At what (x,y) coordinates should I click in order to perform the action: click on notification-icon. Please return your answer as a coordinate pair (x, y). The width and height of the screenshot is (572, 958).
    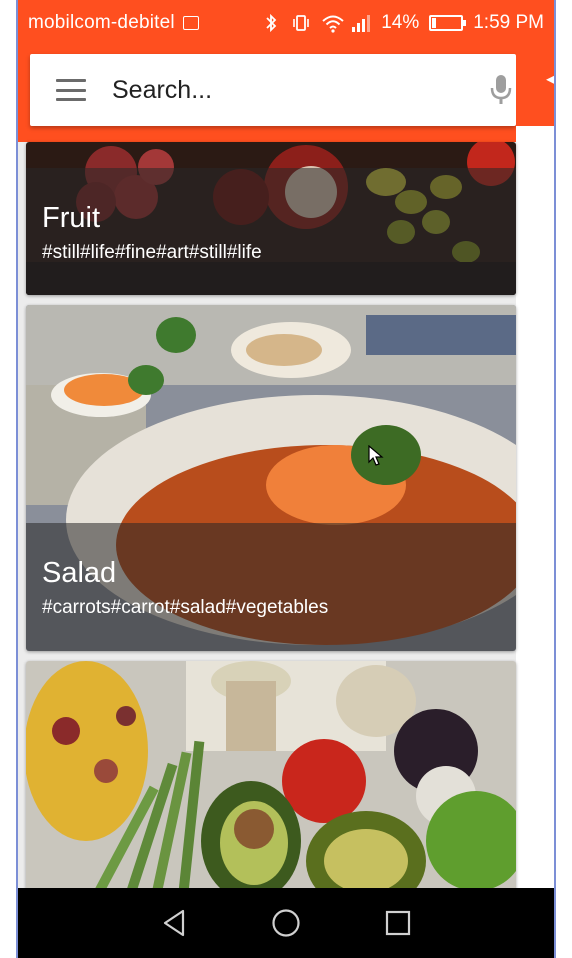
    Looking at the image, I should click on (190, 23).